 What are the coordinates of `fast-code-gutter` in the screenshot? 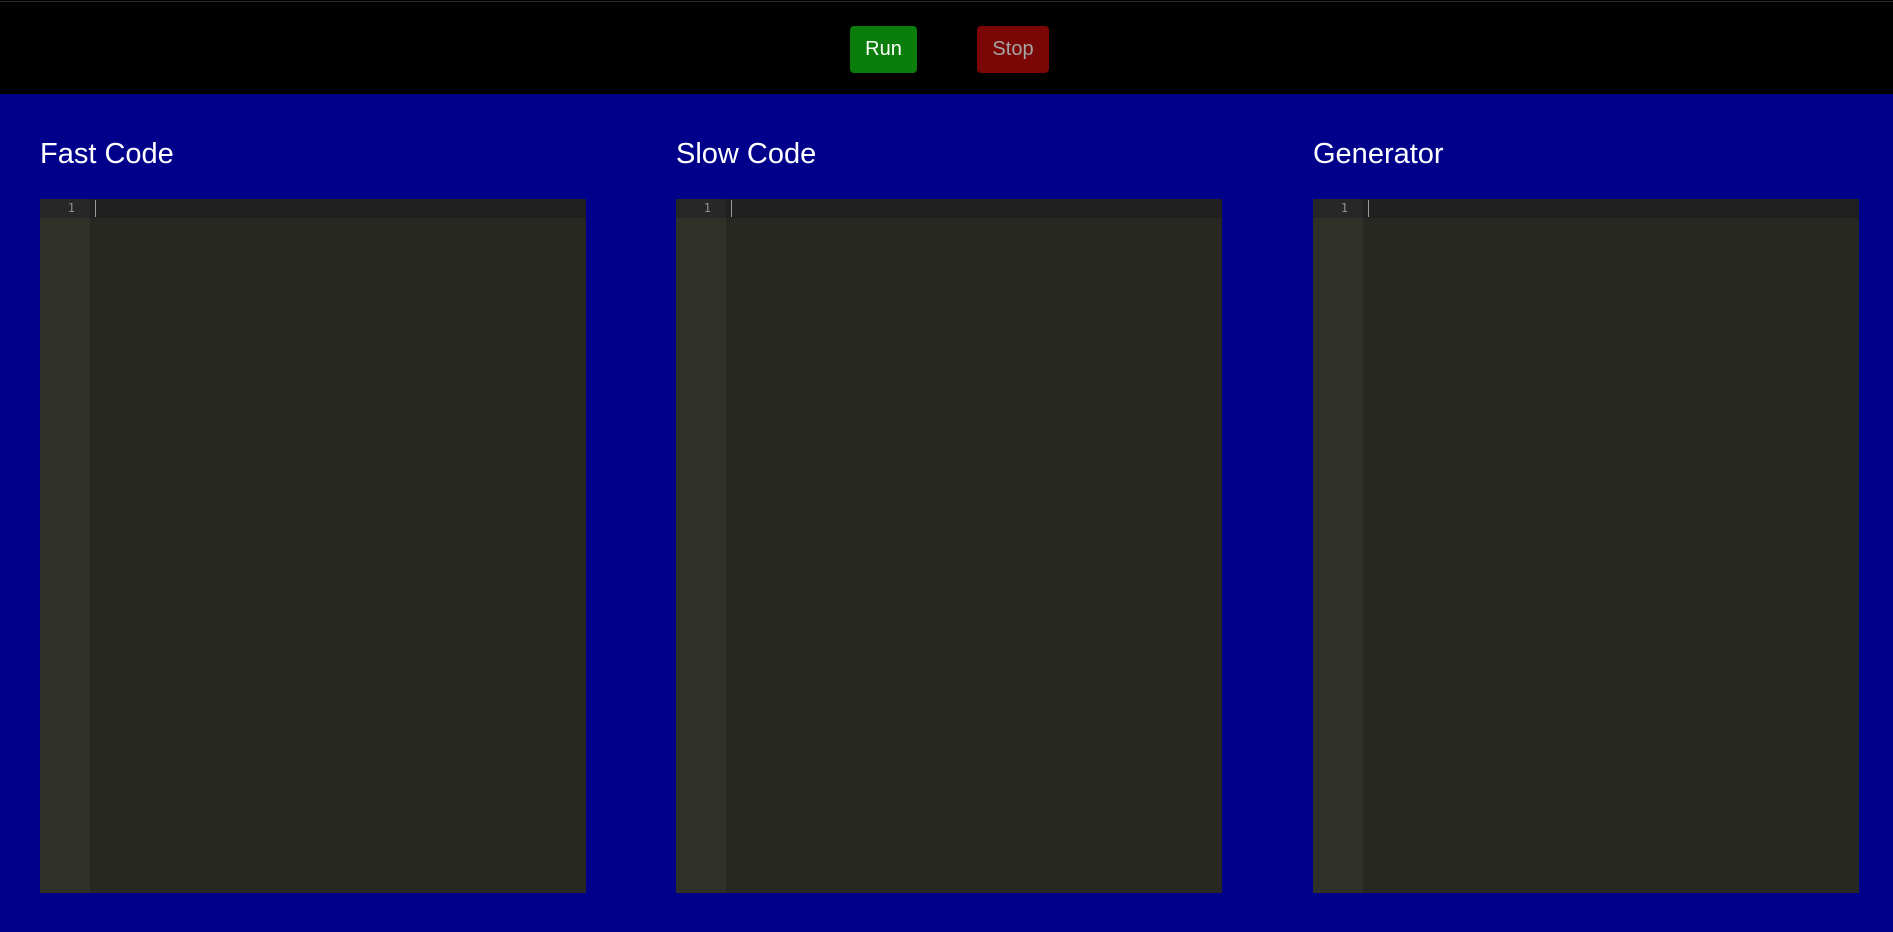 It's located at (65, 546).